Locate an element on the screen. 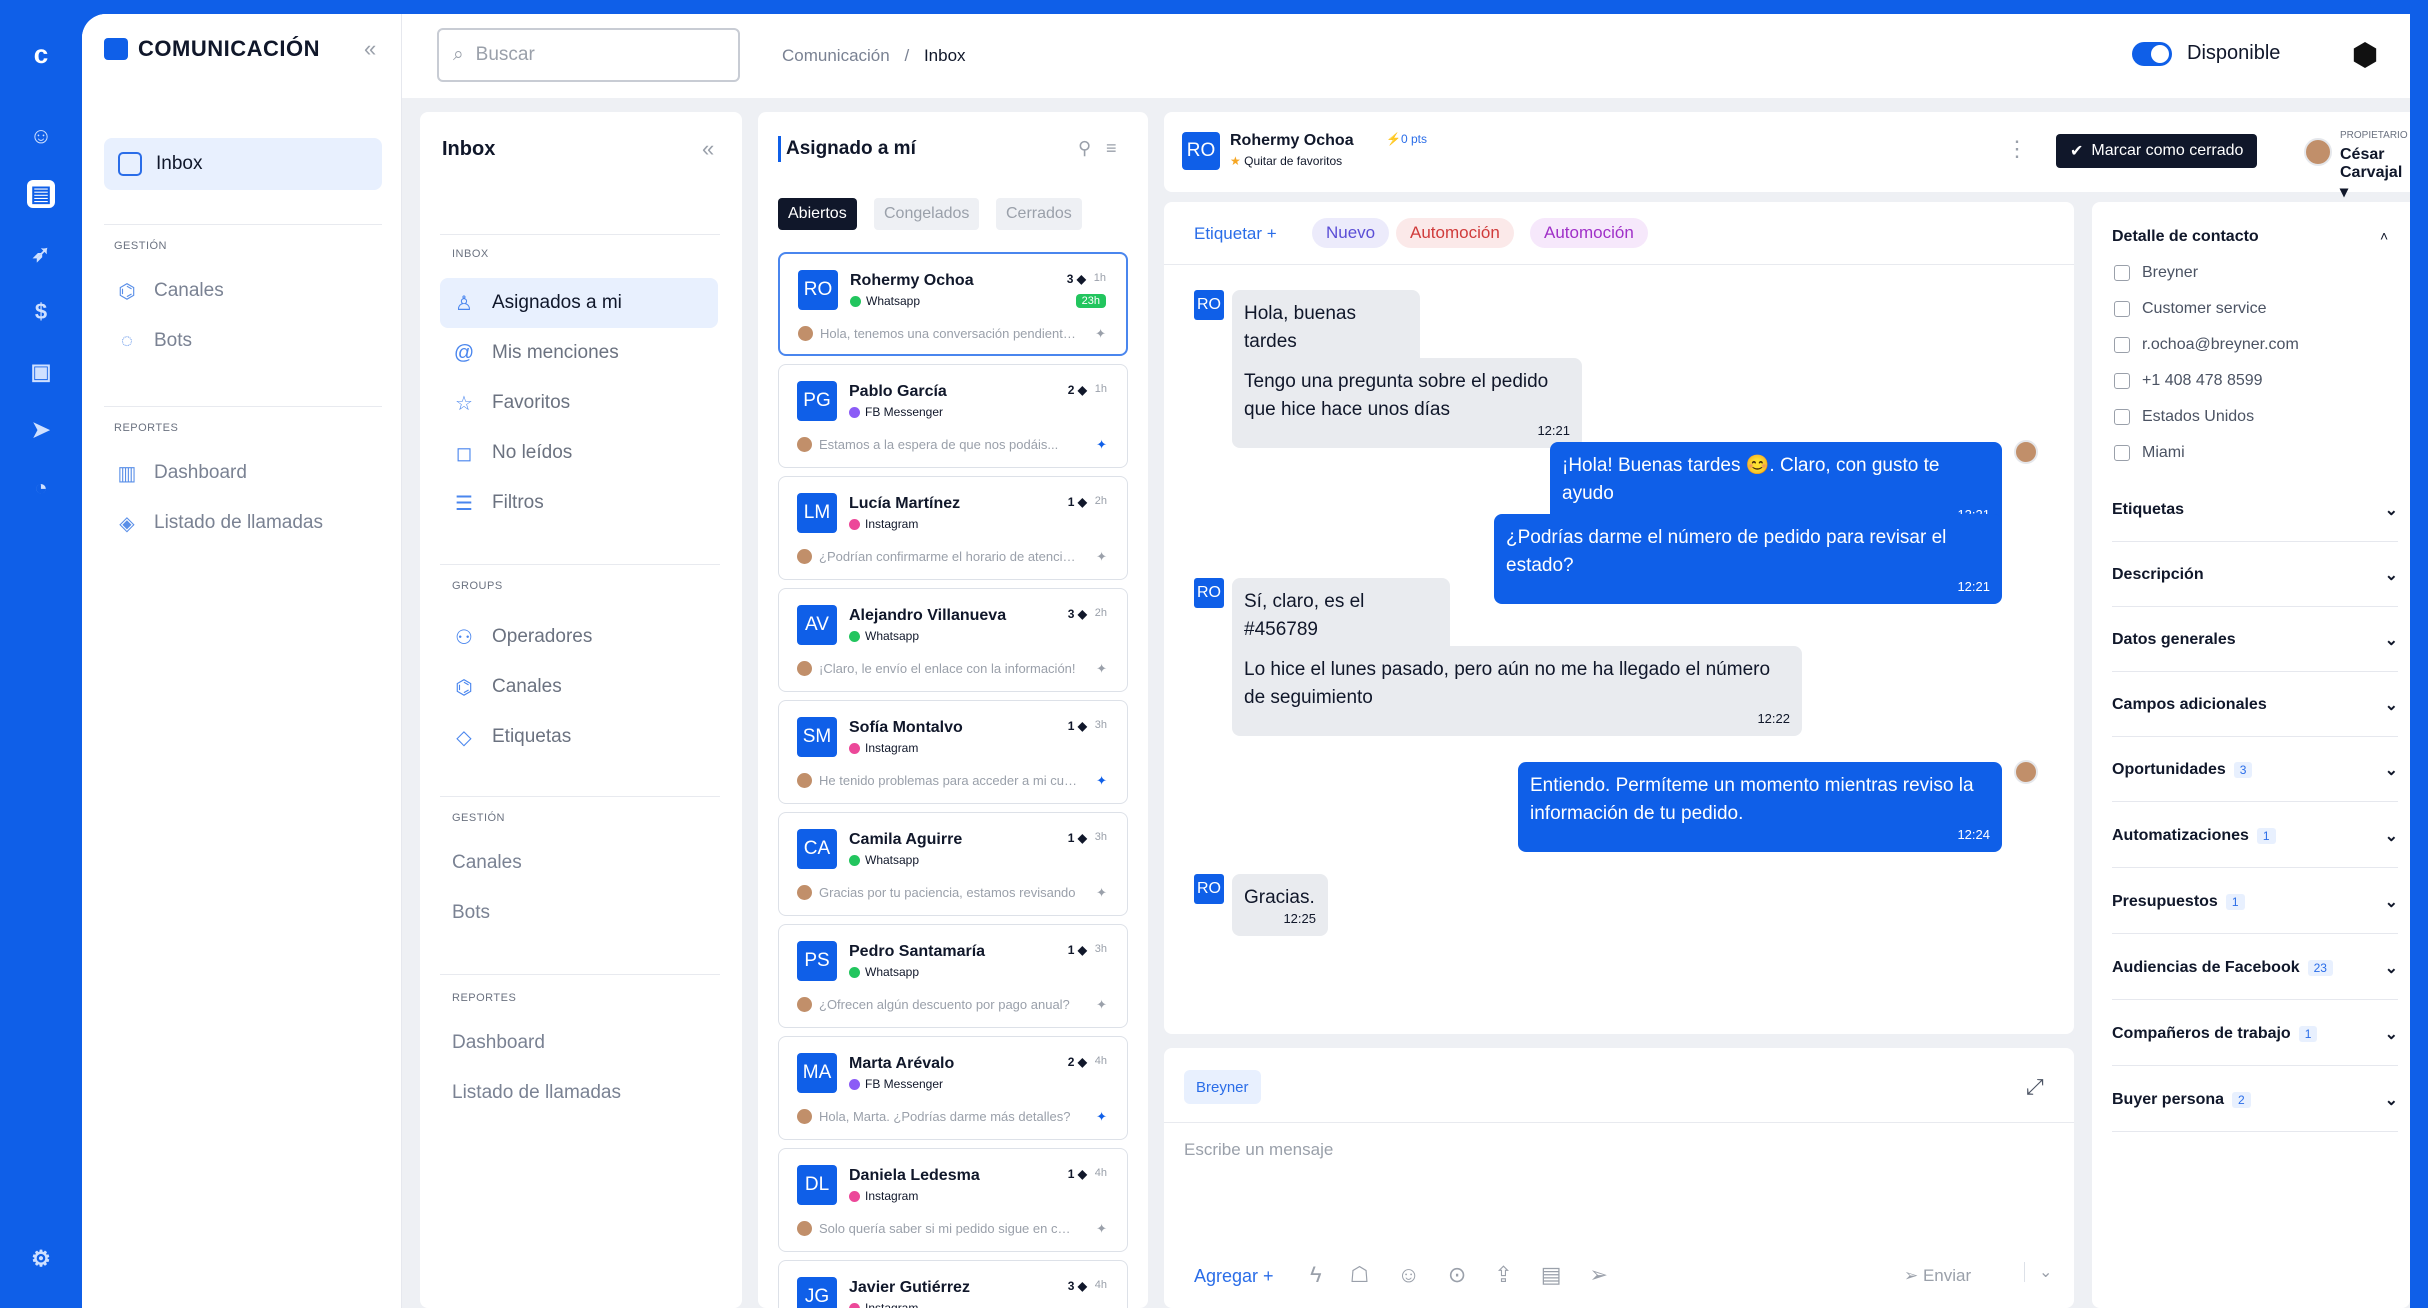 The height and width of the screenshot is (1308, 2428). microphone-icon: ⊙ is located at coordinates (1457, 1275).